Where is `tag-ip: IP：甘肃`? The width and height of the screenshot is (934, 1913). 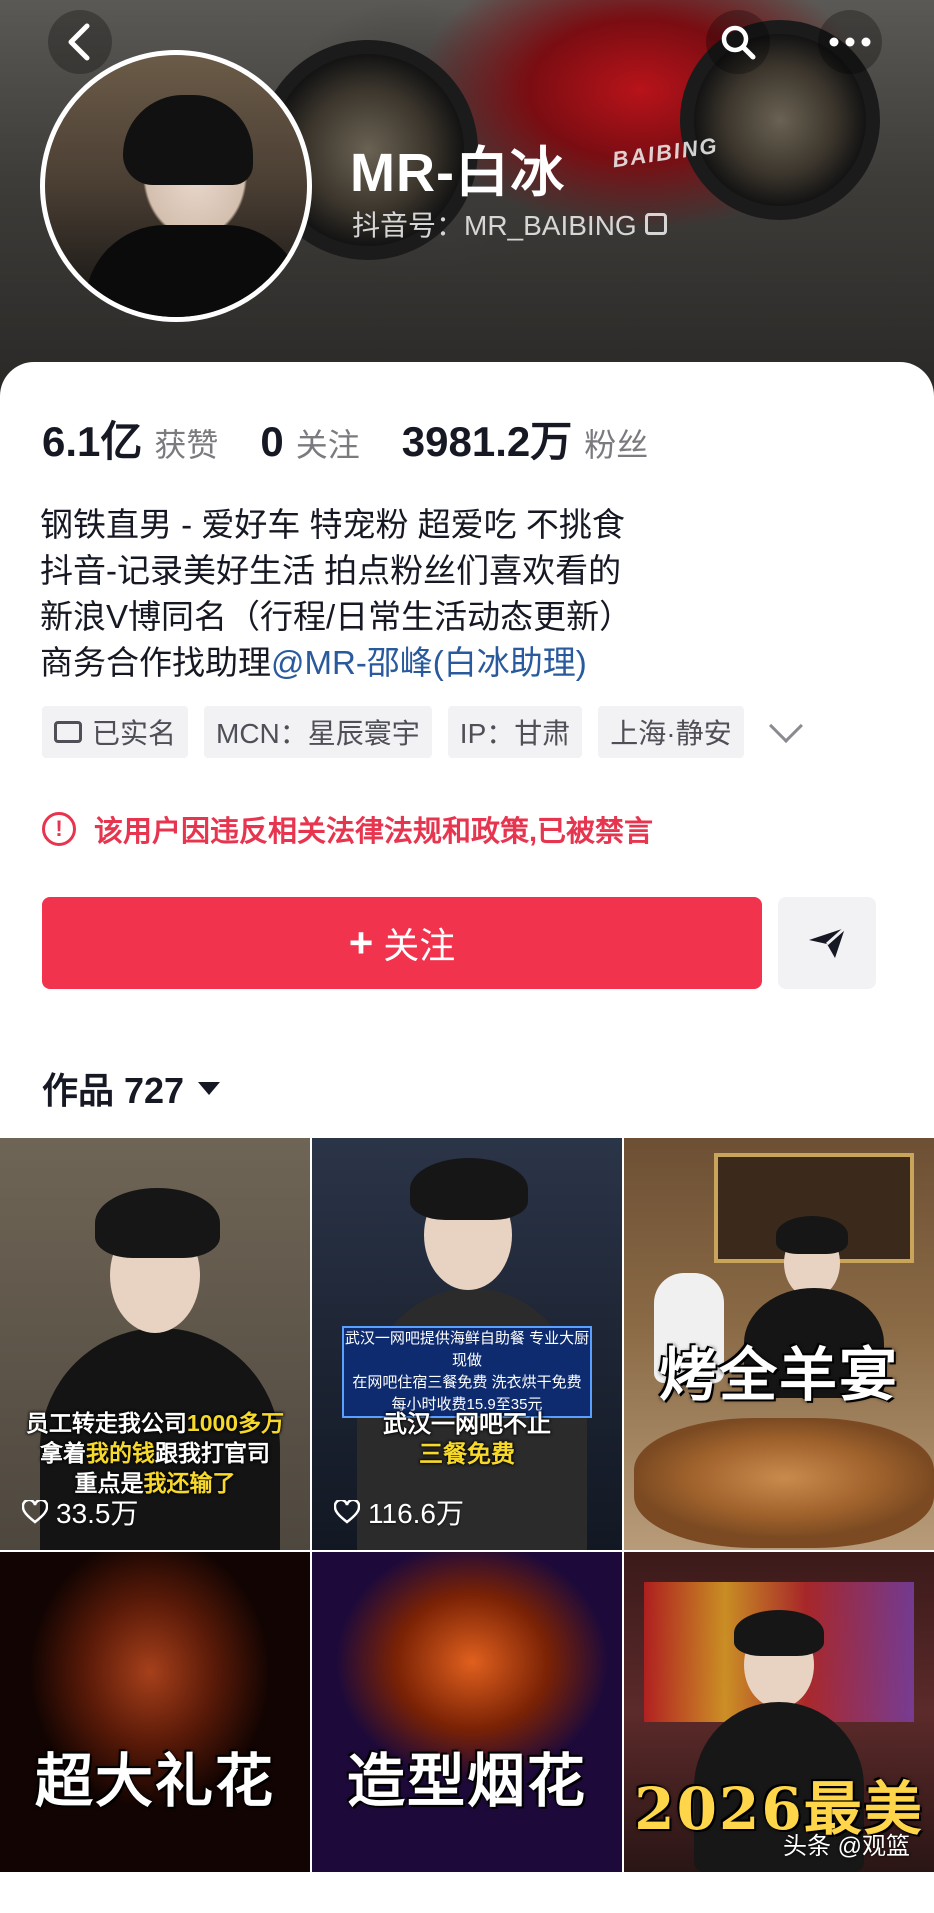 tag-ip: IP：甘肃 is located at coordinates (515, 732).